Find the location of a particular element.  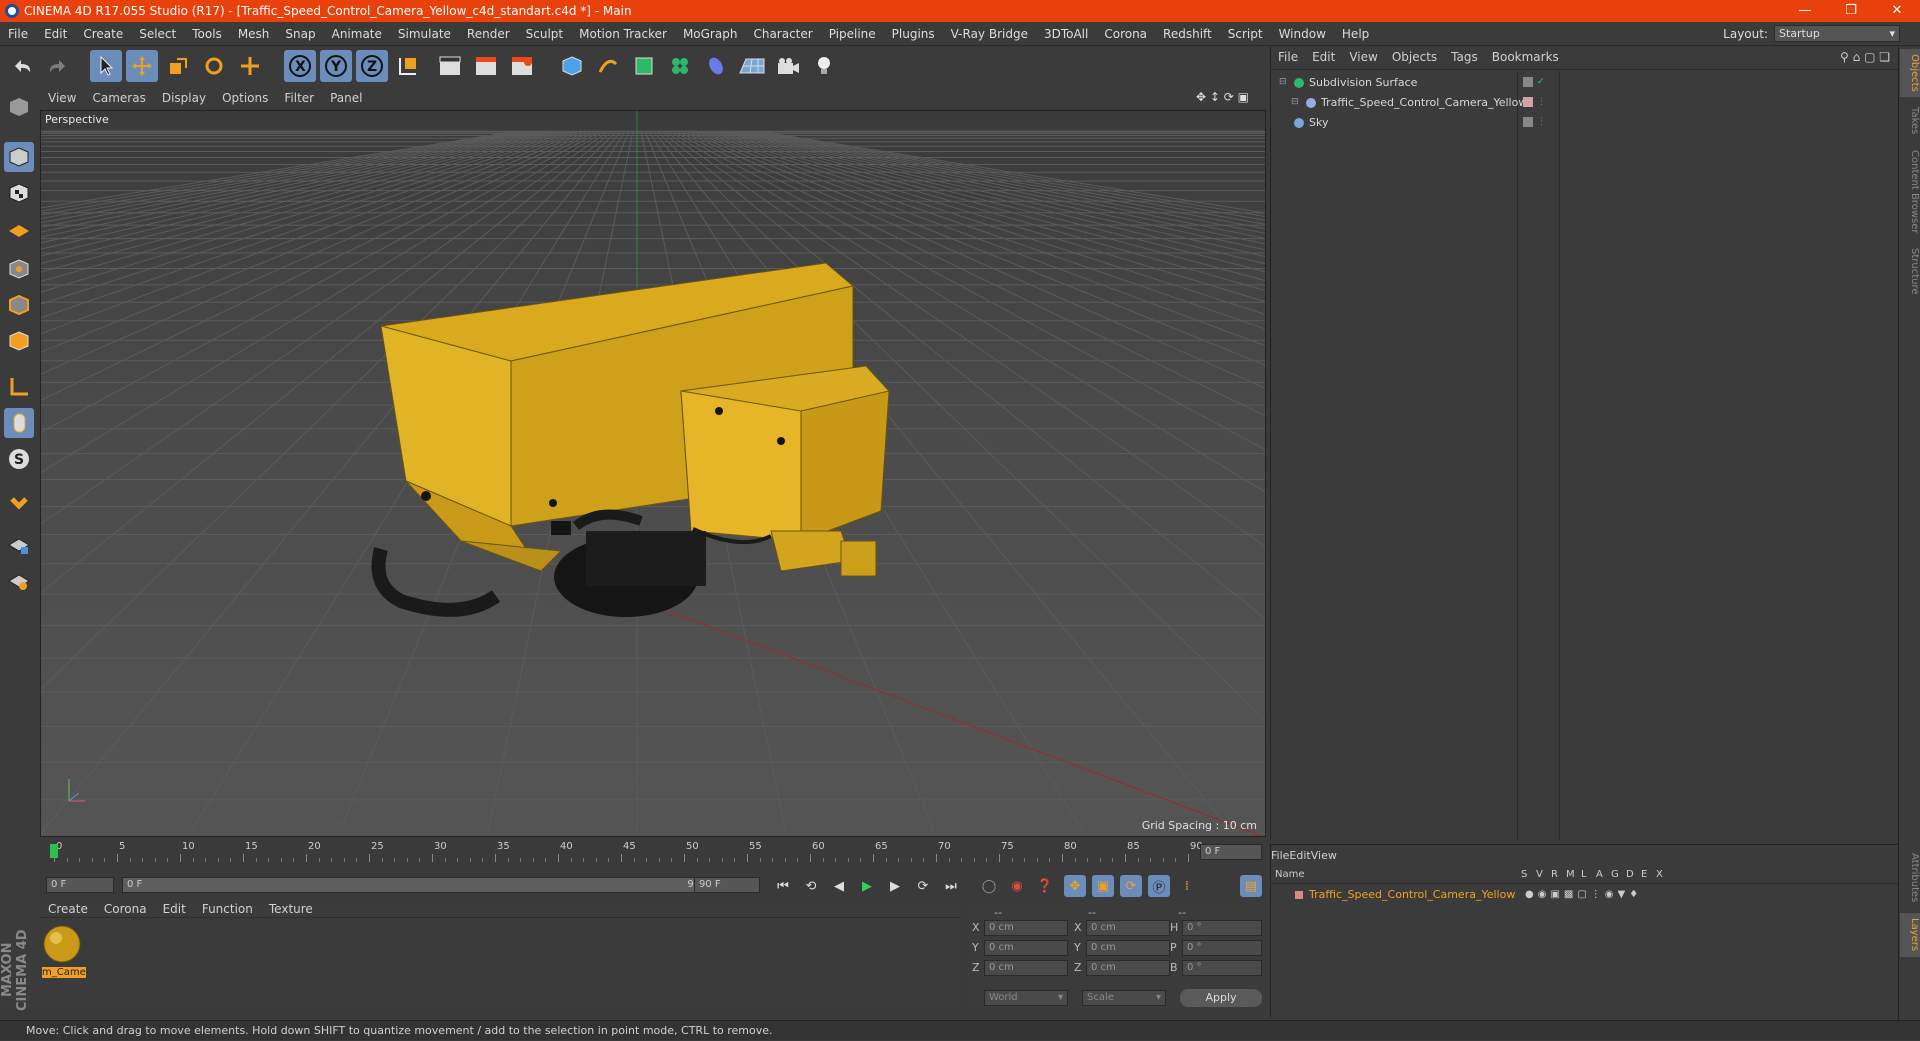

tree-expander-icon: ⊟ is located at coordinates (1296, 102).